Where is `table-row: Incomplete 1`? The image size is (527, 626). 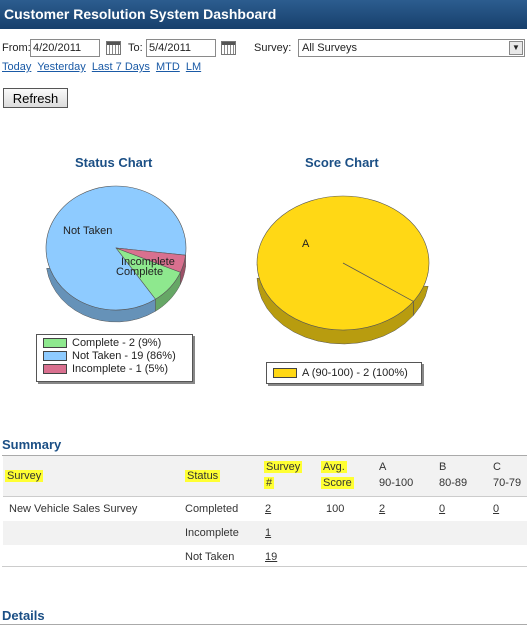
table-row: Incomplete 1 is located at coordinates (265, 533).